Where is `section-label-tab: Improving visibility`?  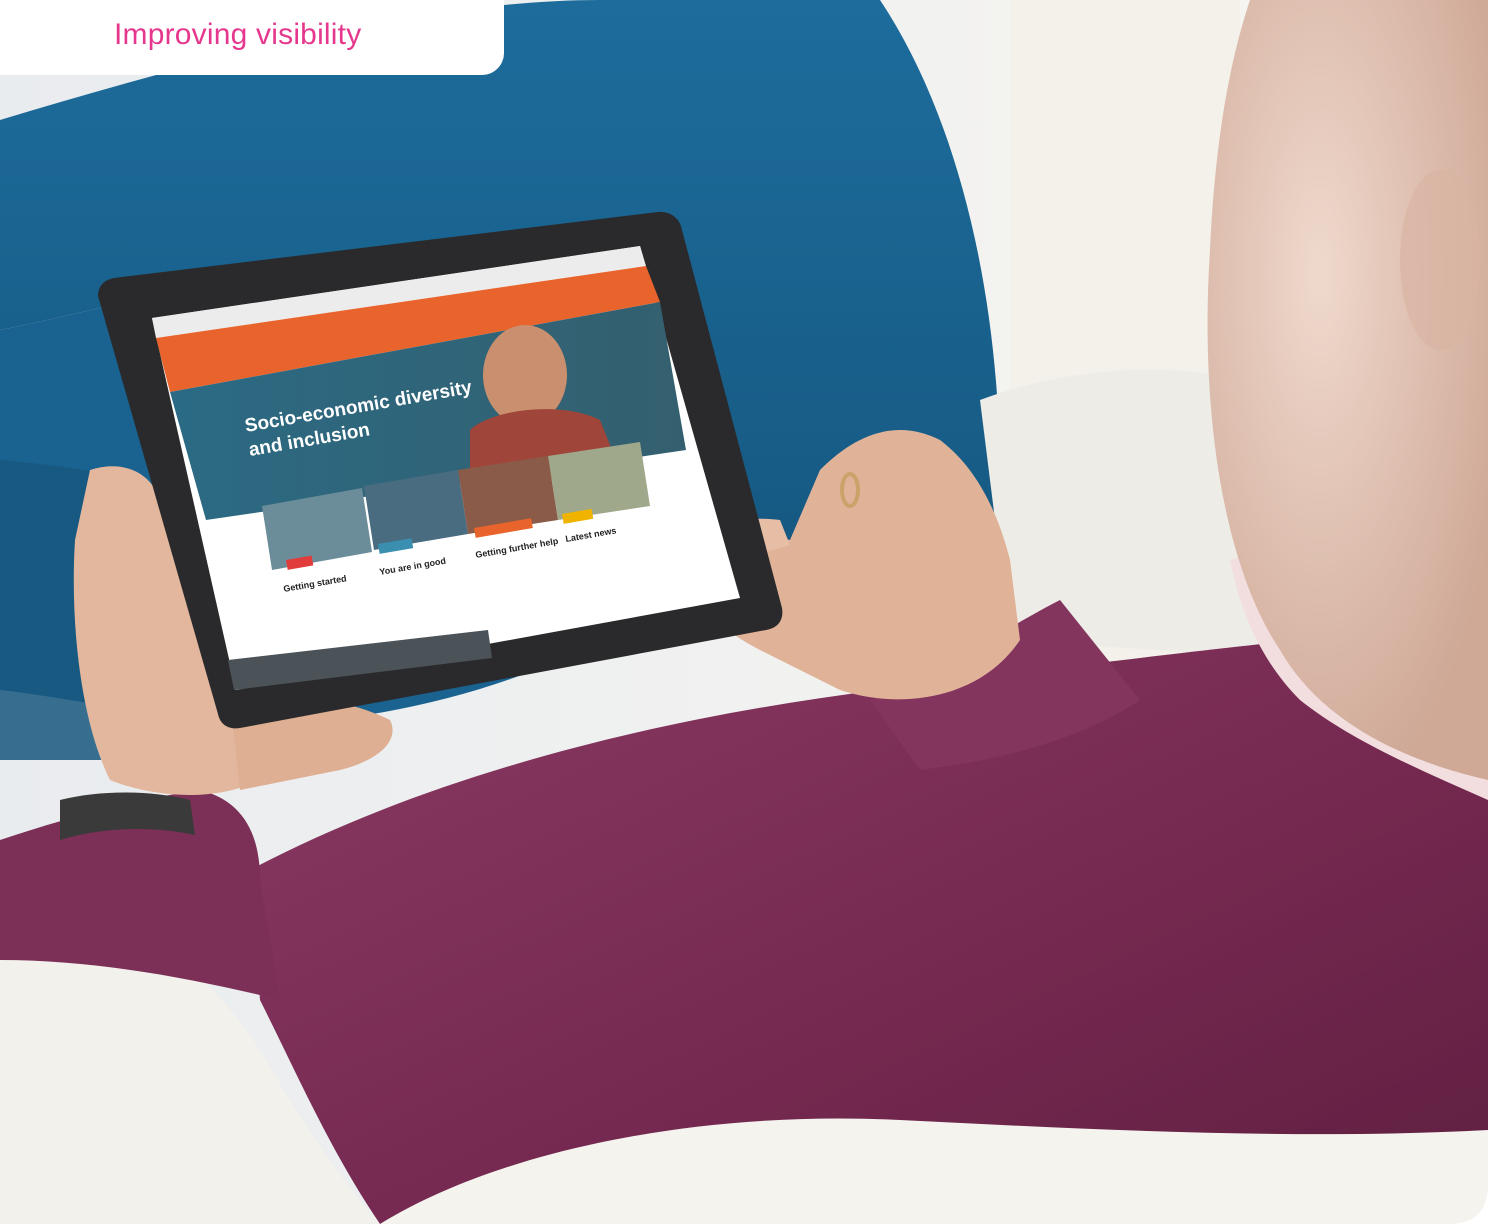
section-label-tab: Improving visibility is located at coordinates (252, 37).